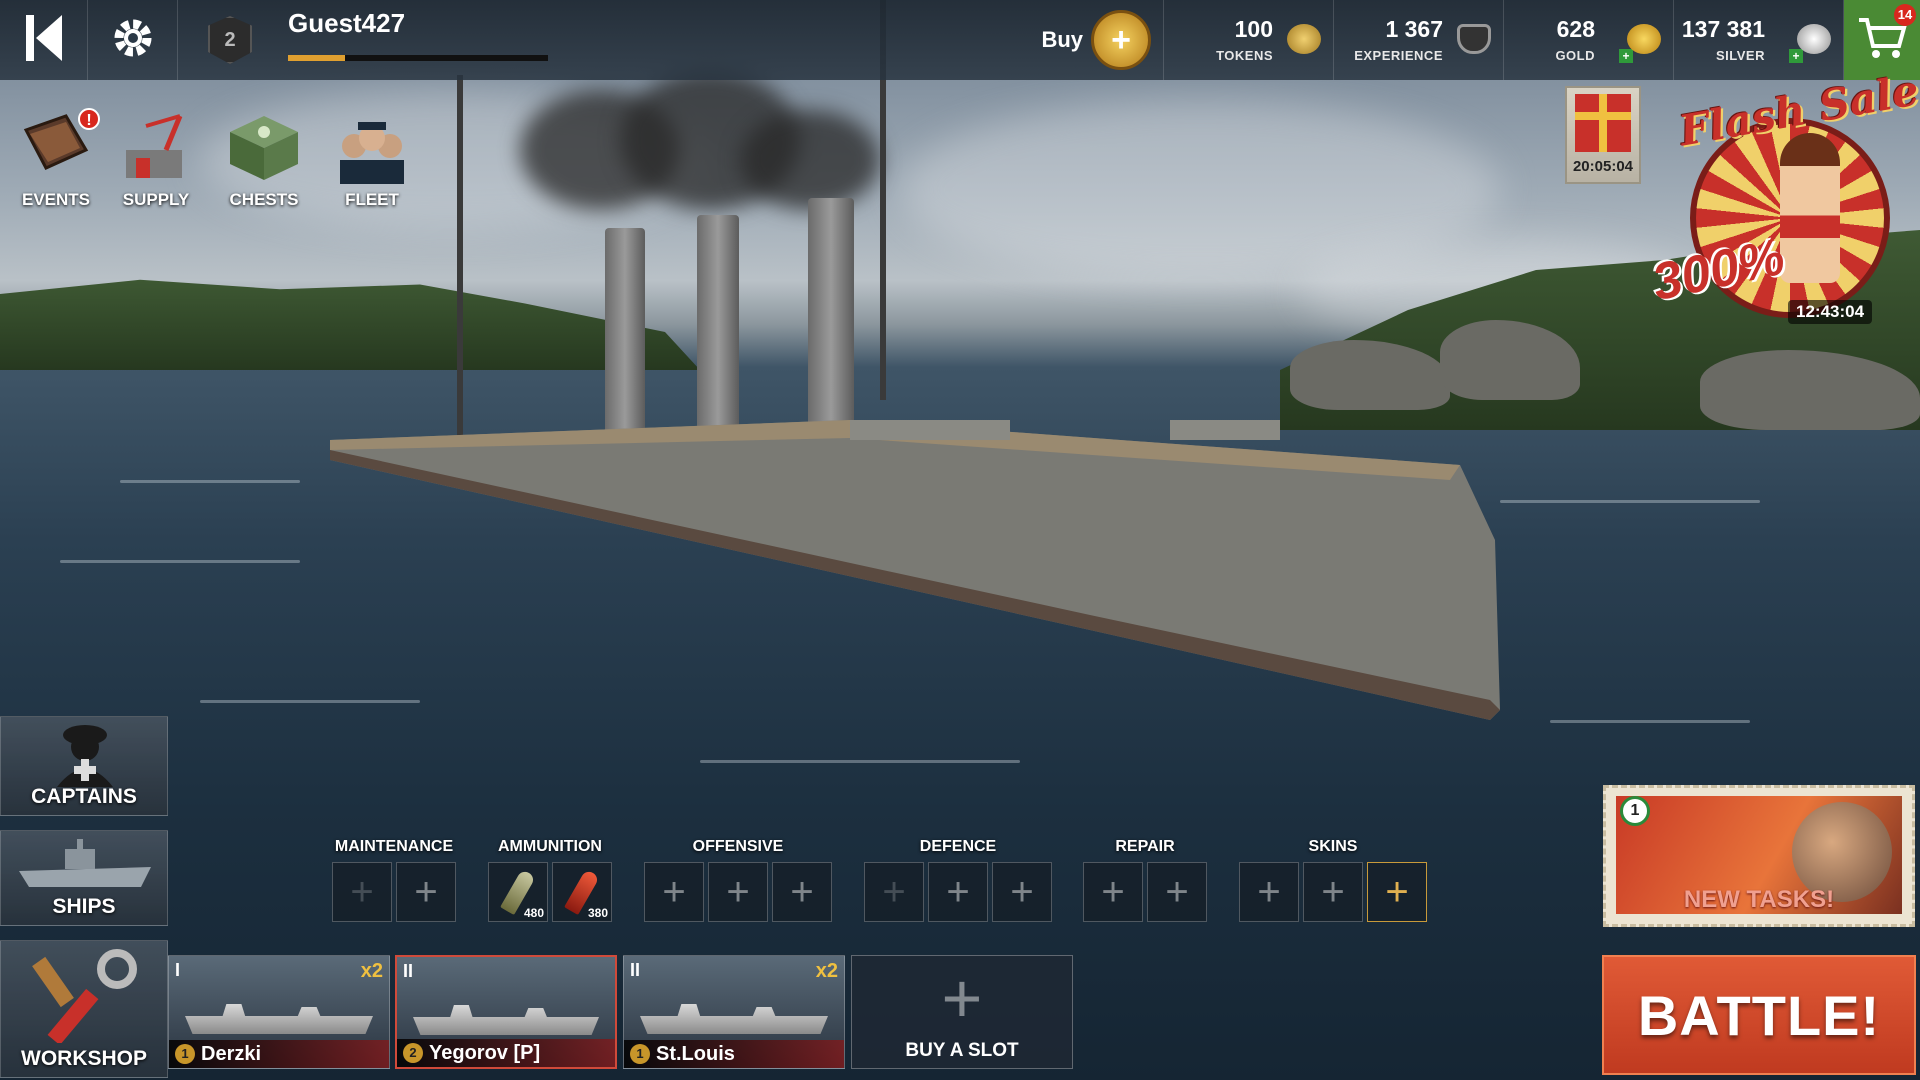  Describe the element at coordinates (550, 880) in the screenshot. I see `ammunition-slots: AMMUNITION 480 380` at that location.